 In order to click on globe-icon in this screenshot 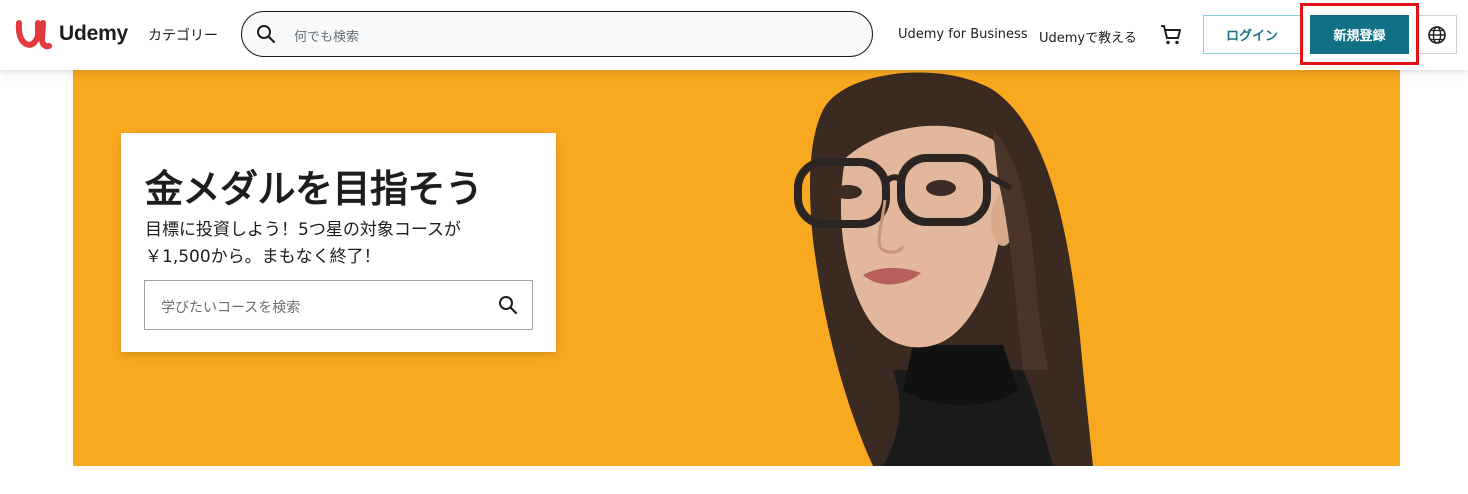, I will do `click(1437, 34)`.